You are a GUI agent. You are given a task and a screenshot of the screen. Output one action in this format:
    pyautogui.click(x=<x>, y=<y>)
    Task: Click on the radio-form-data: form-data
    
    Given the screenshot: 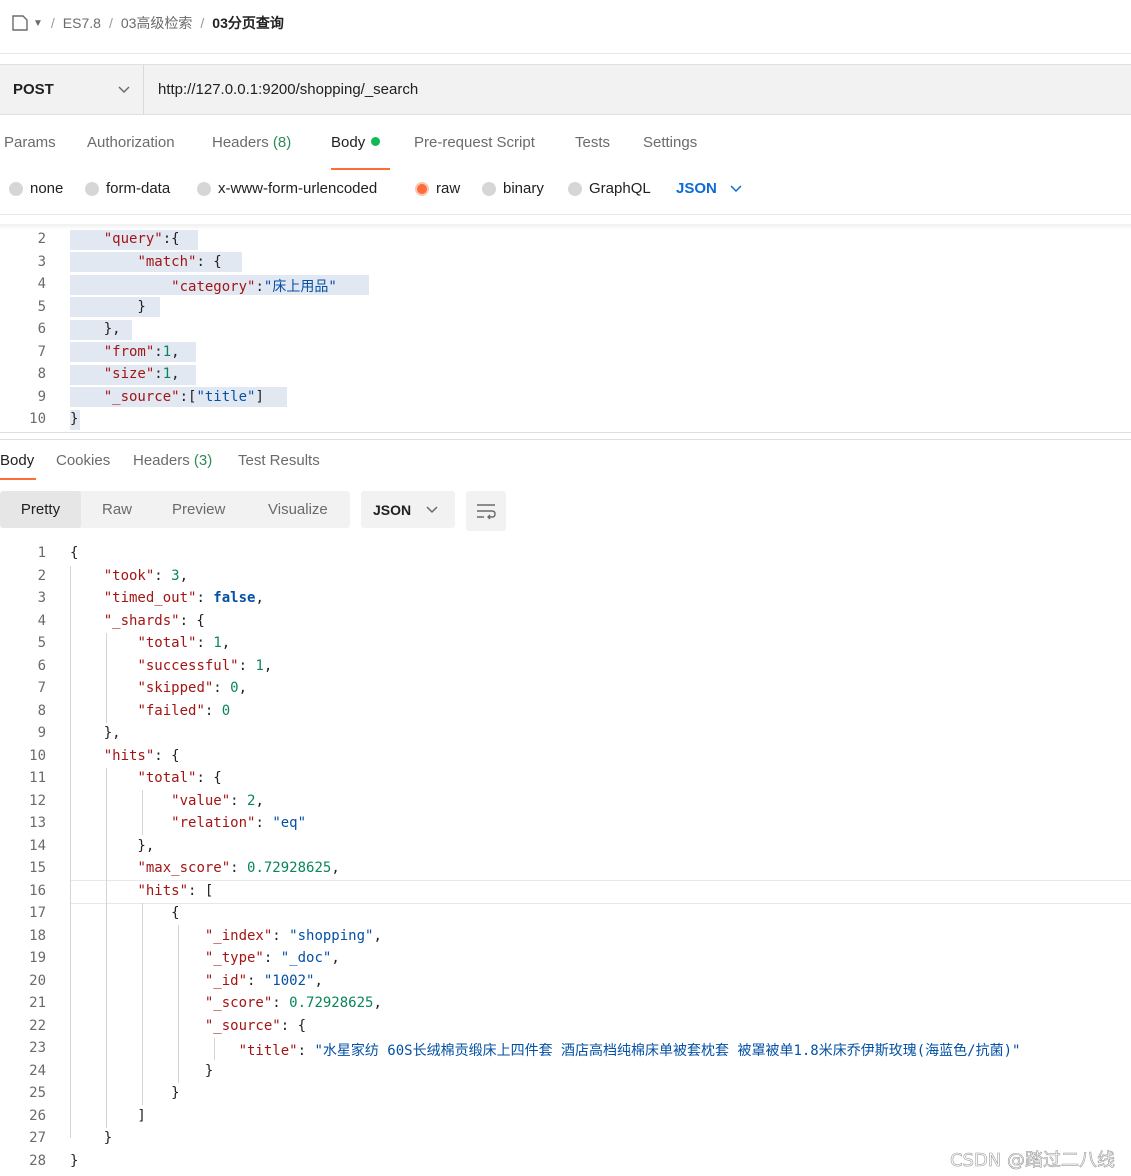 What is the action you would take?
    pyautogui.click(x=127, y=188)
    